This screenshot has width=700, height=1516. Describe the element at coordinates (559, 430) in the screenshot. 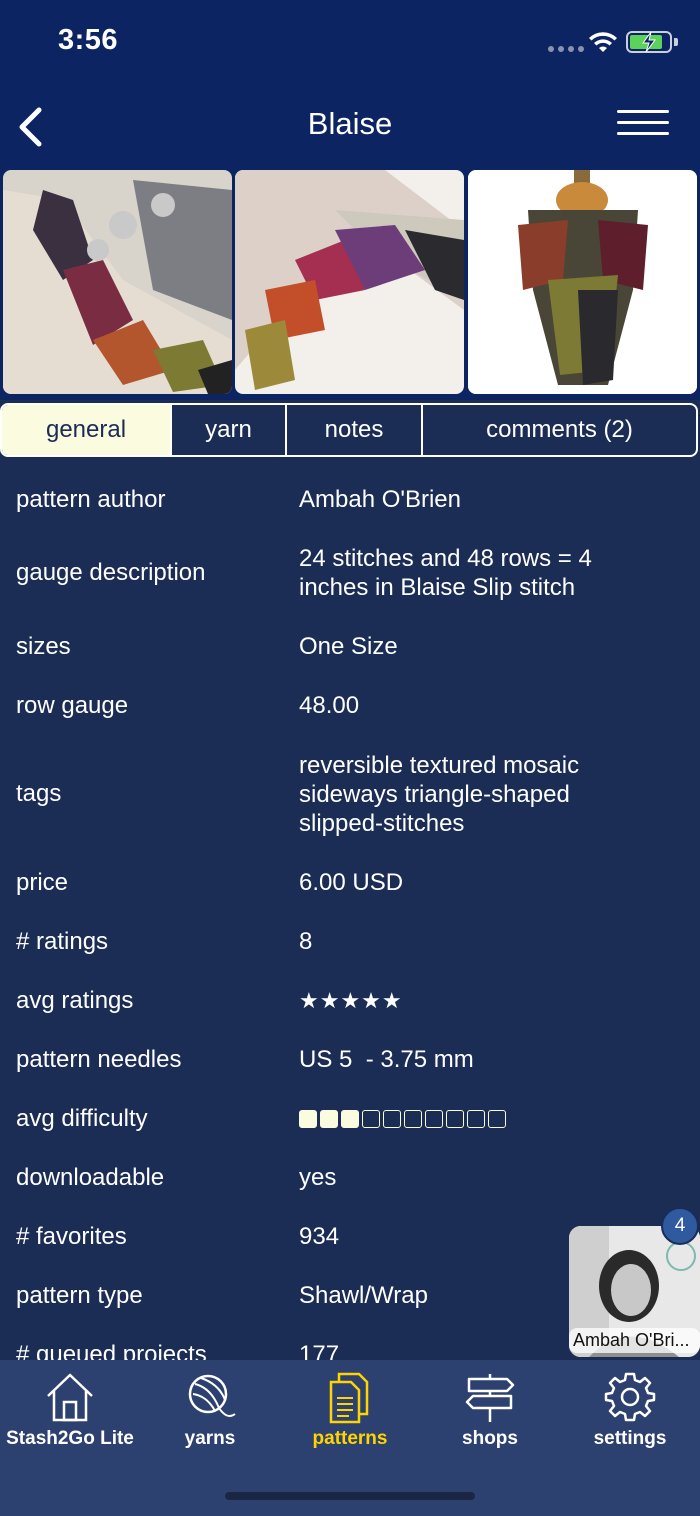

I see `tab-comments: comments (2)` at that location.